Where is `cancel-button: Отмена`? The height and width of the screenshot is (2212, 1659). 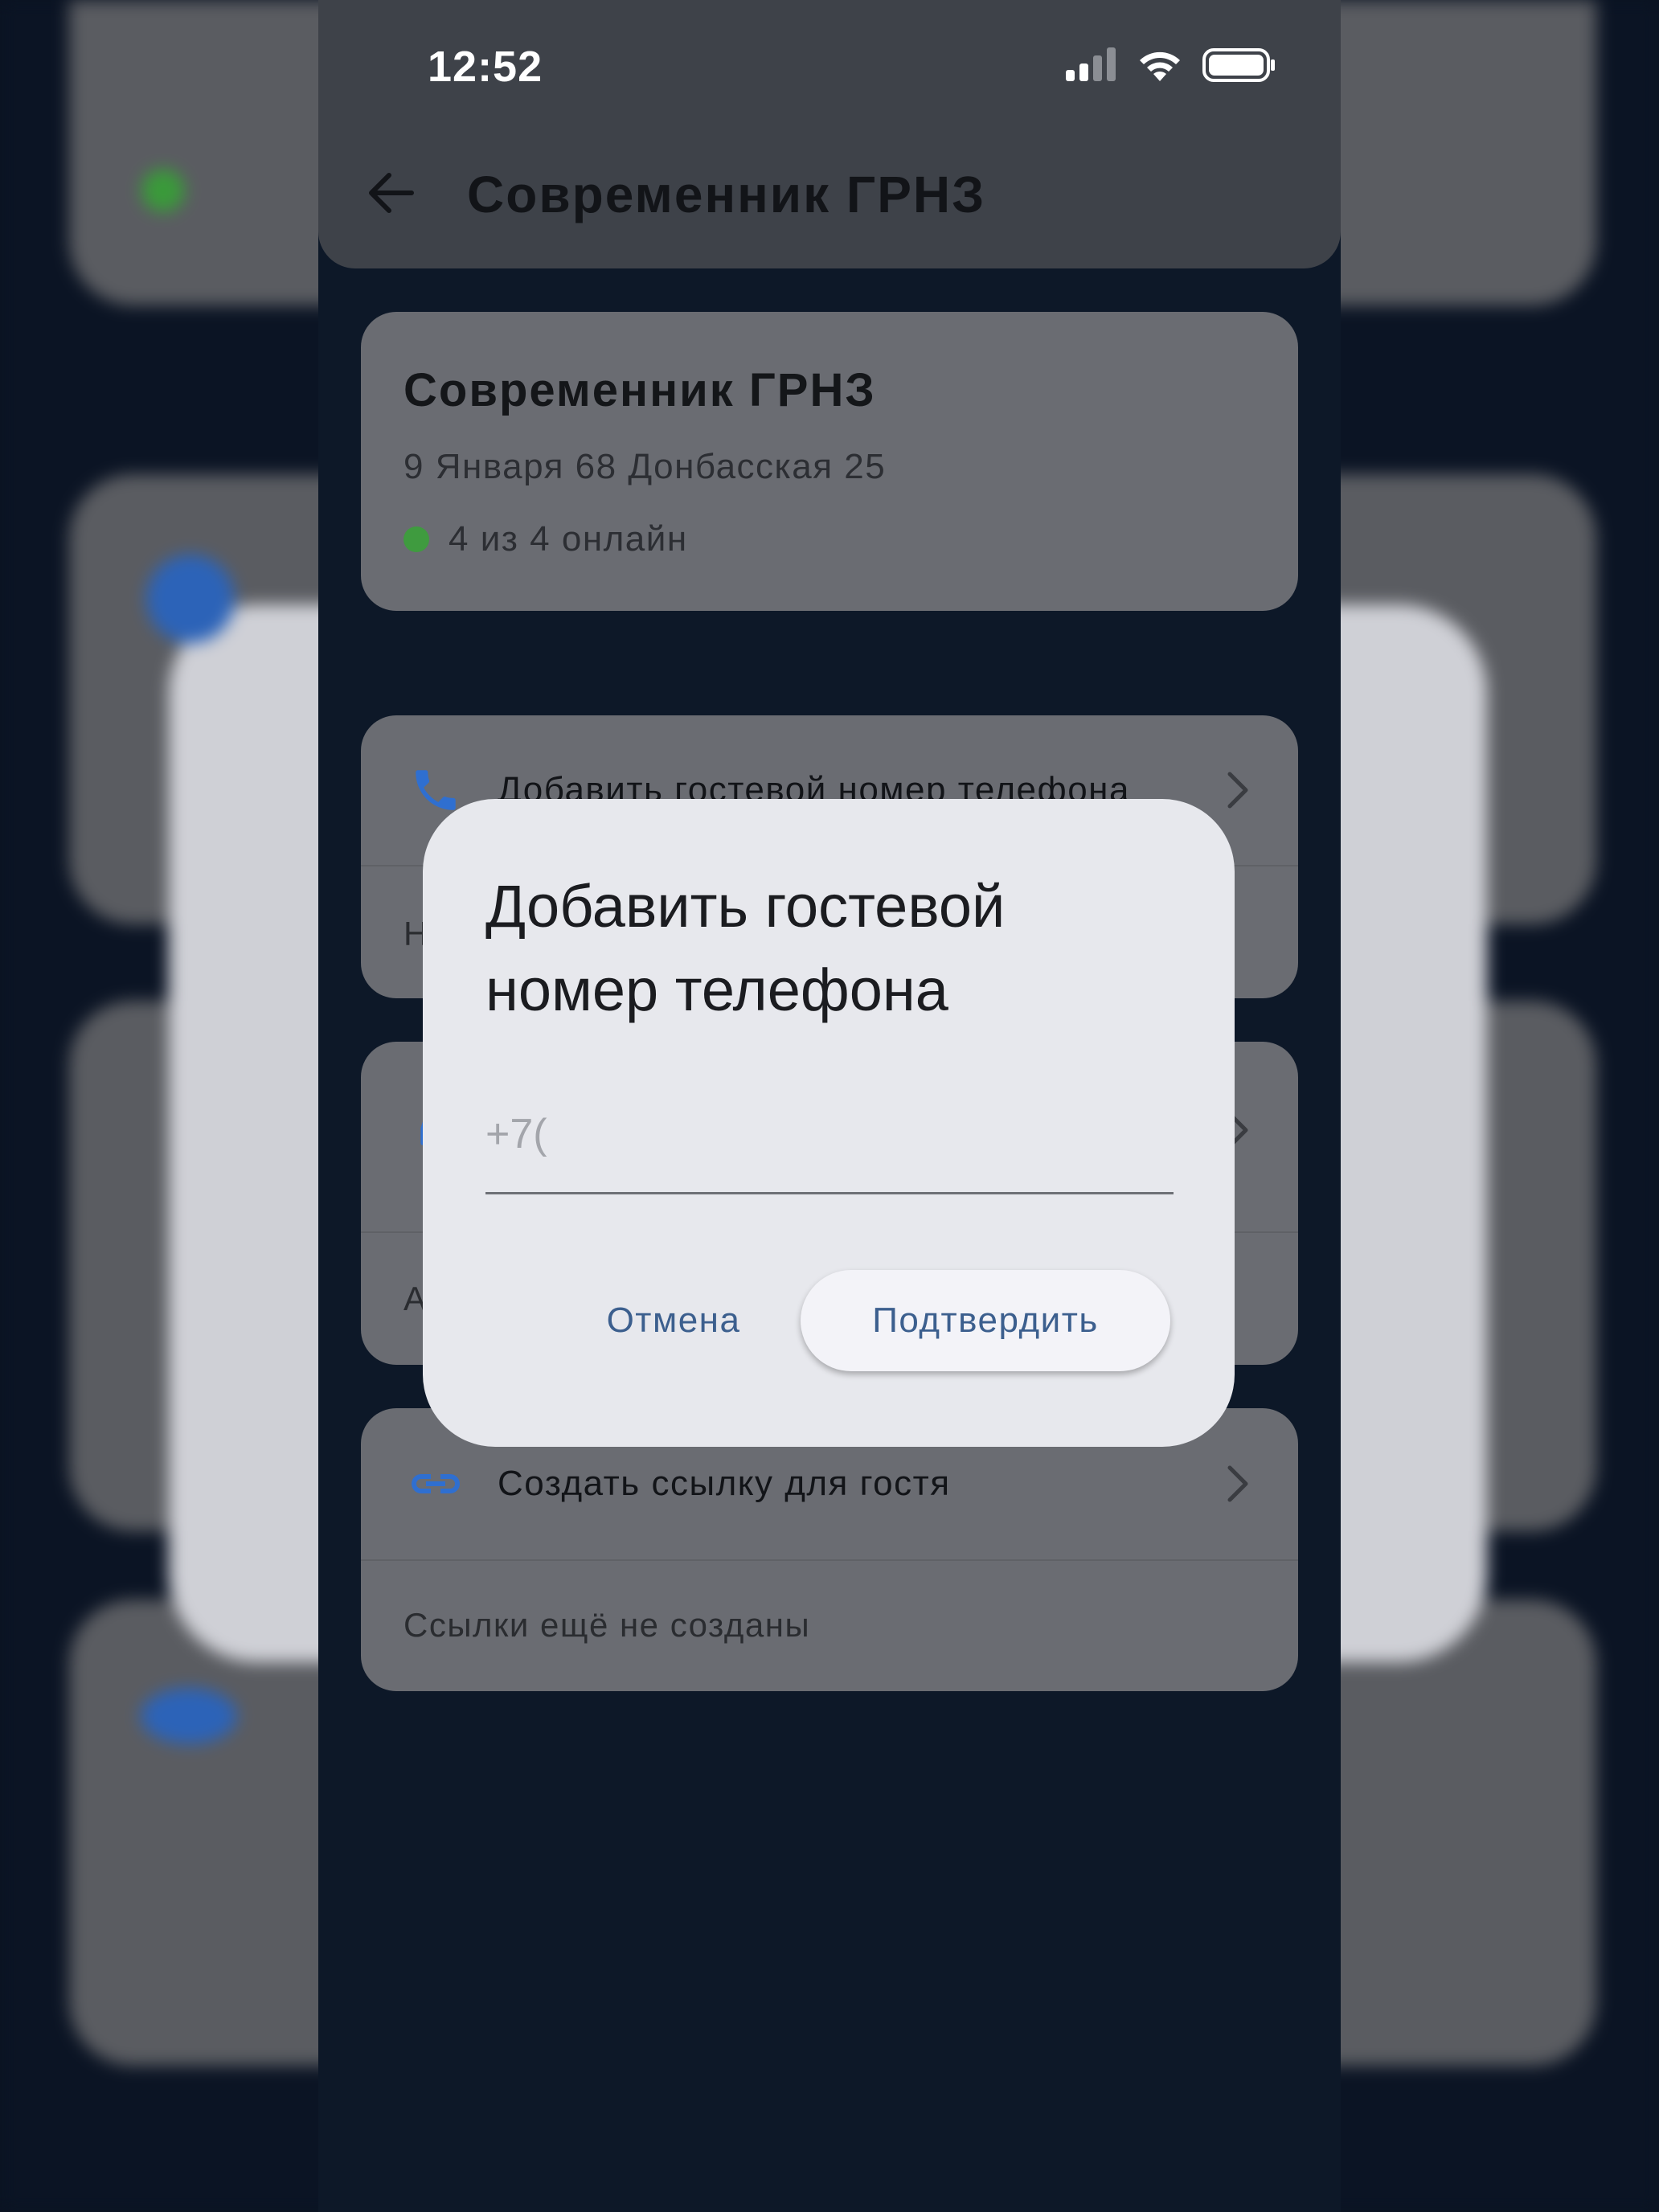
cancel-button: Отмена is located at coordinates (673, 1320).